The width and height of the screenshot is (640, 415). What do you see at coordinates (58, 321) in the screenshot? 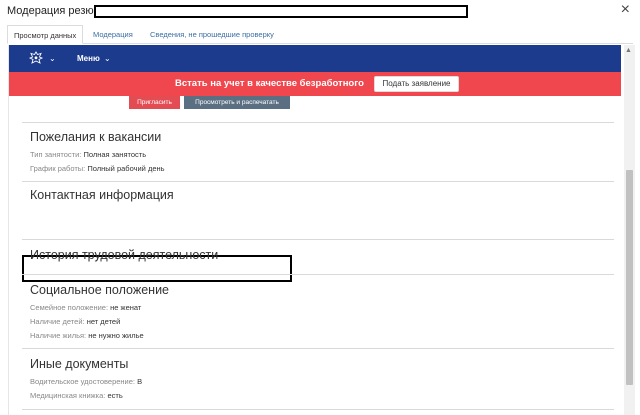
I see `row-label: Наличие детей:` at bounding box center [58, 321].